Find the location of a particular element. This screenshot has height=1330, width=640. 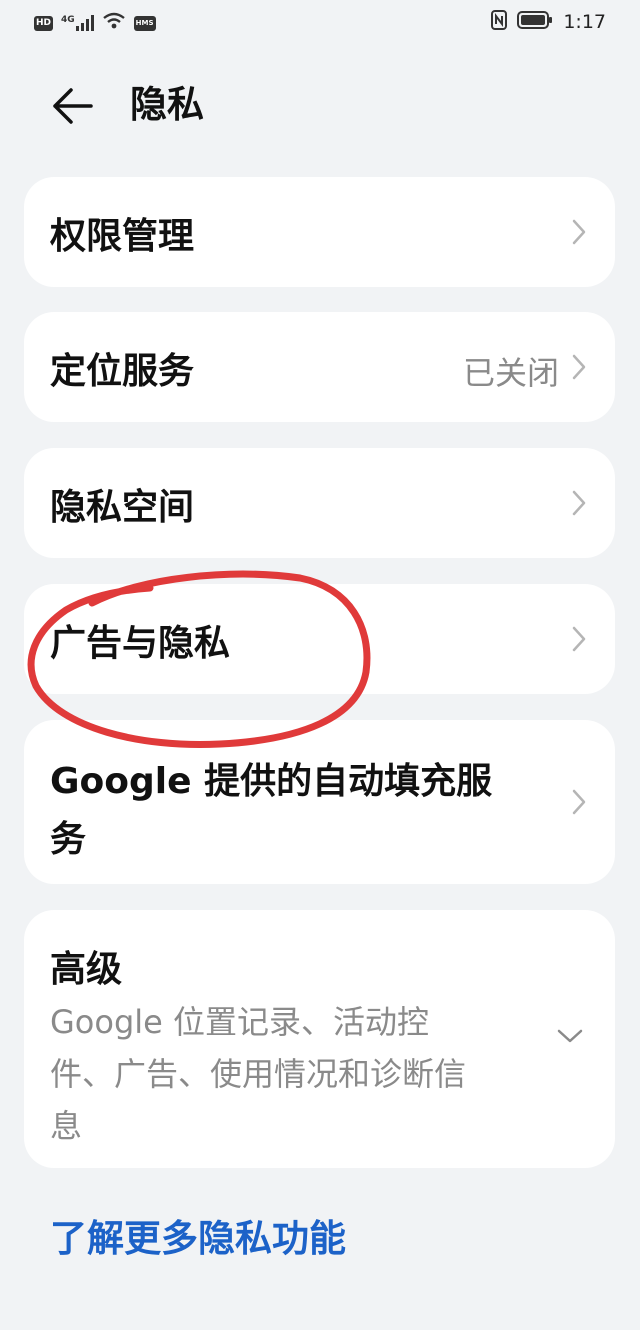

ads-privacy-item: 广告与隐私 is located at coordinates (319, 639).